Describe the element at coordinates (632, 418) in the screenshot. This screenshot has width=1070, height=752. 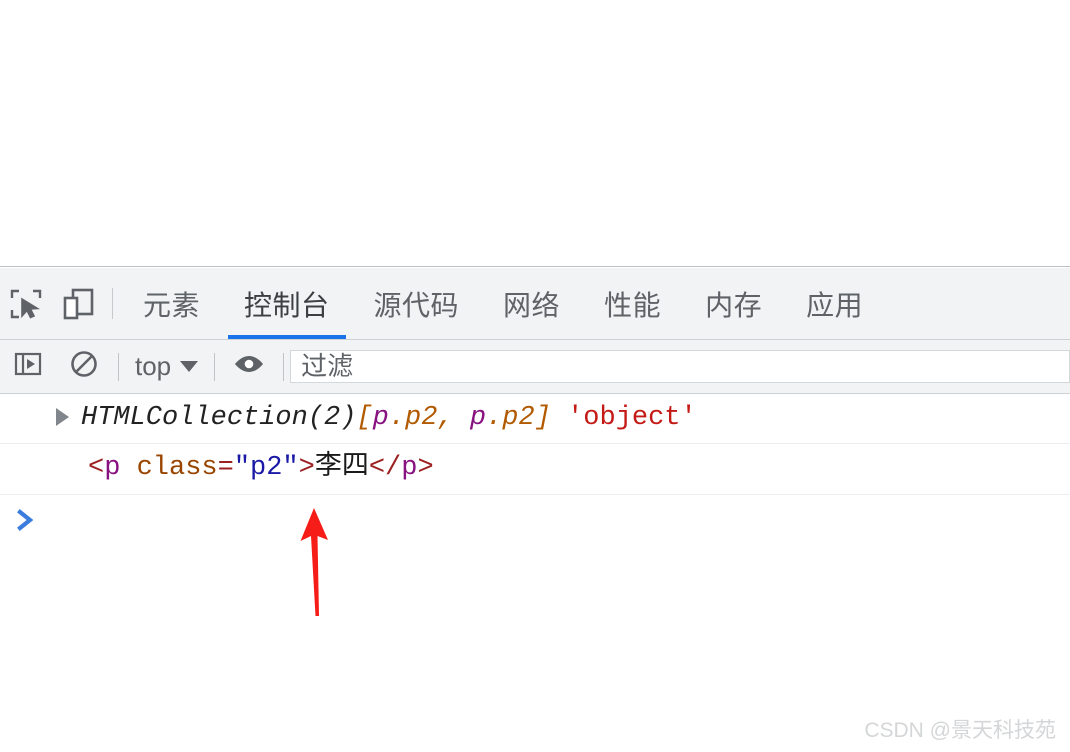
I see `typeof-string: 'object'` at that location.